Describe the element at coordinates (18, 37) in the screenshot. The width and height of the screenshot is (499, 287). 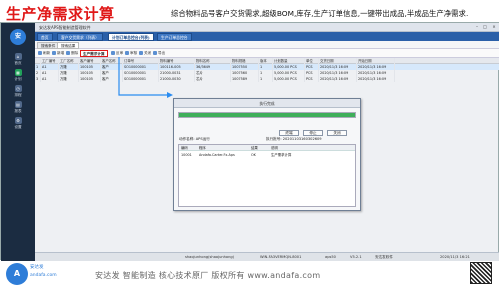
I see `app-logo: 安` at that location.